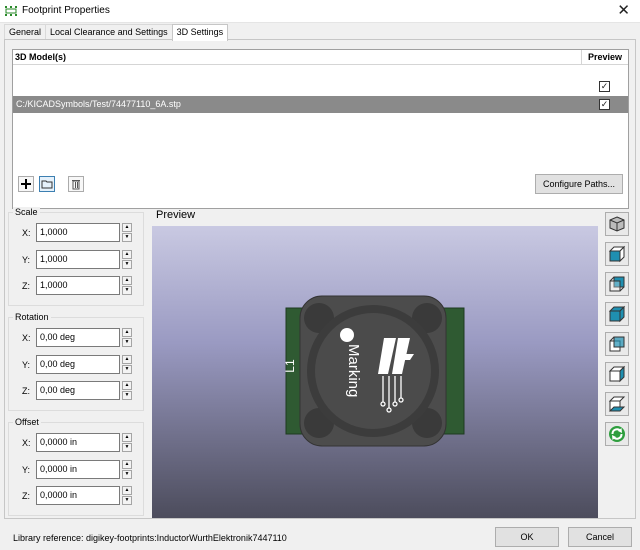 Image resolution: width=640 pixels, height=550 pixels. I want to click on view-bottom-button, so click(617, 344).